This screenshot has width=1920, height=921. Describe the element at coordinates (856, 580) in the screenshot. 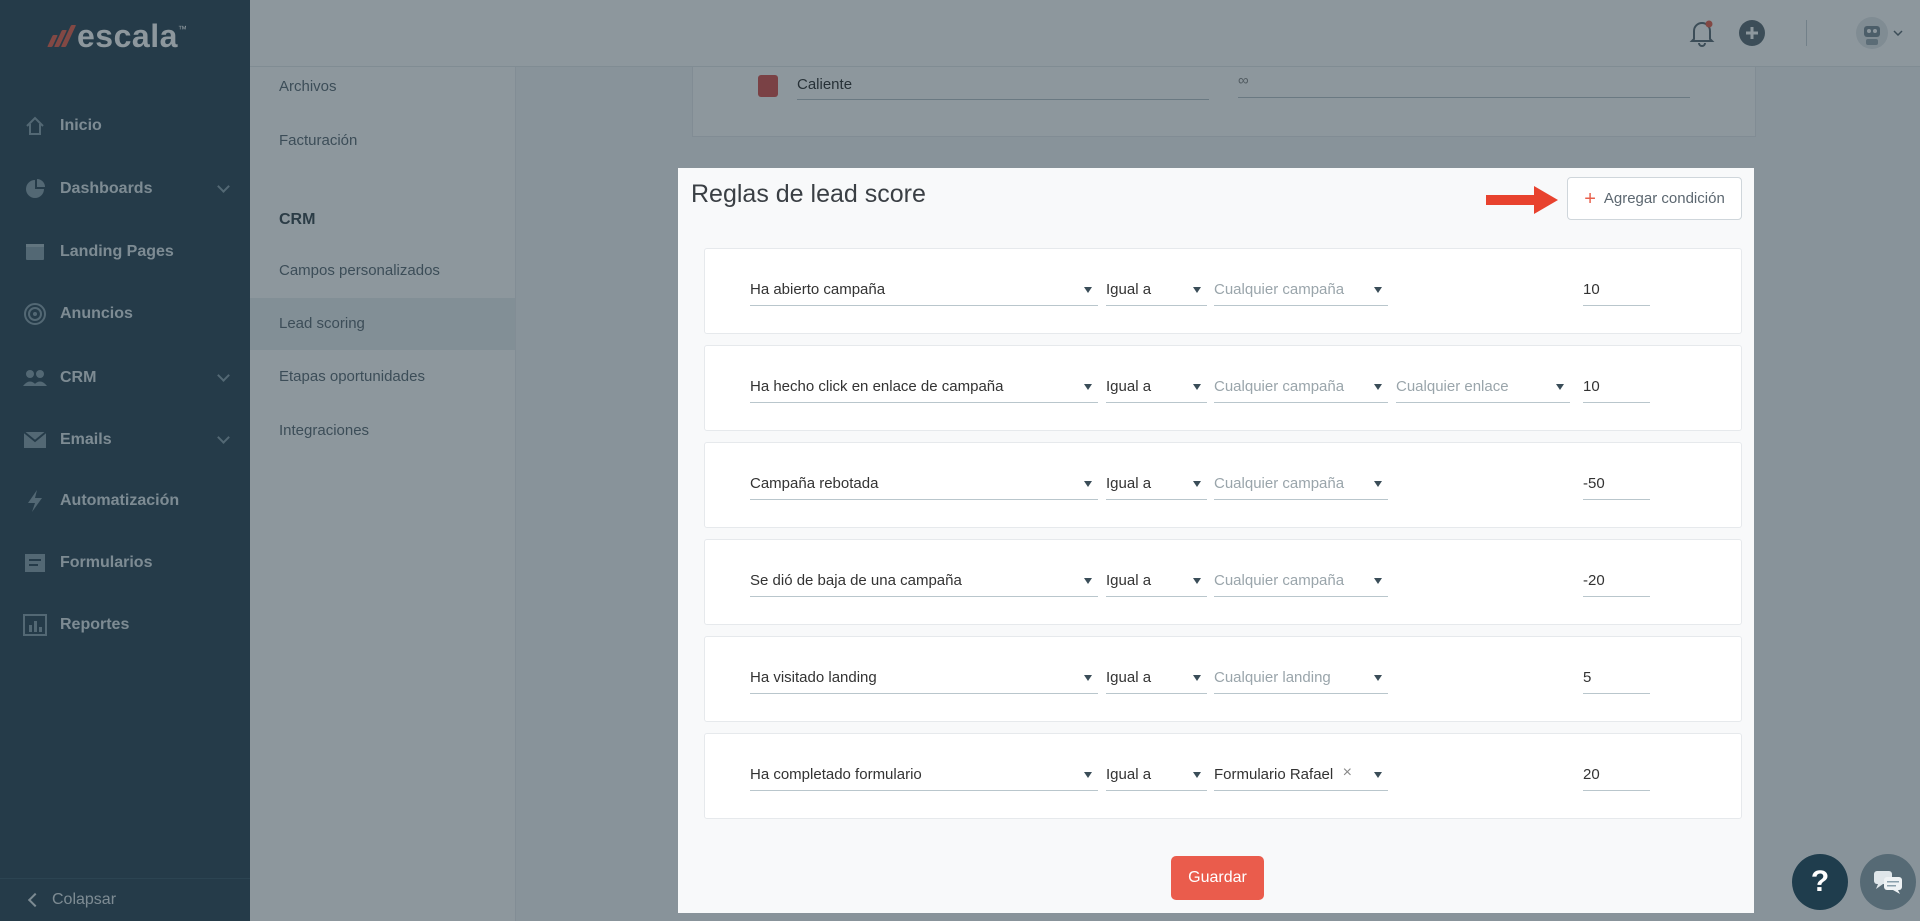

I see `condition-value: Se dió de baja de una campaña` at that location.